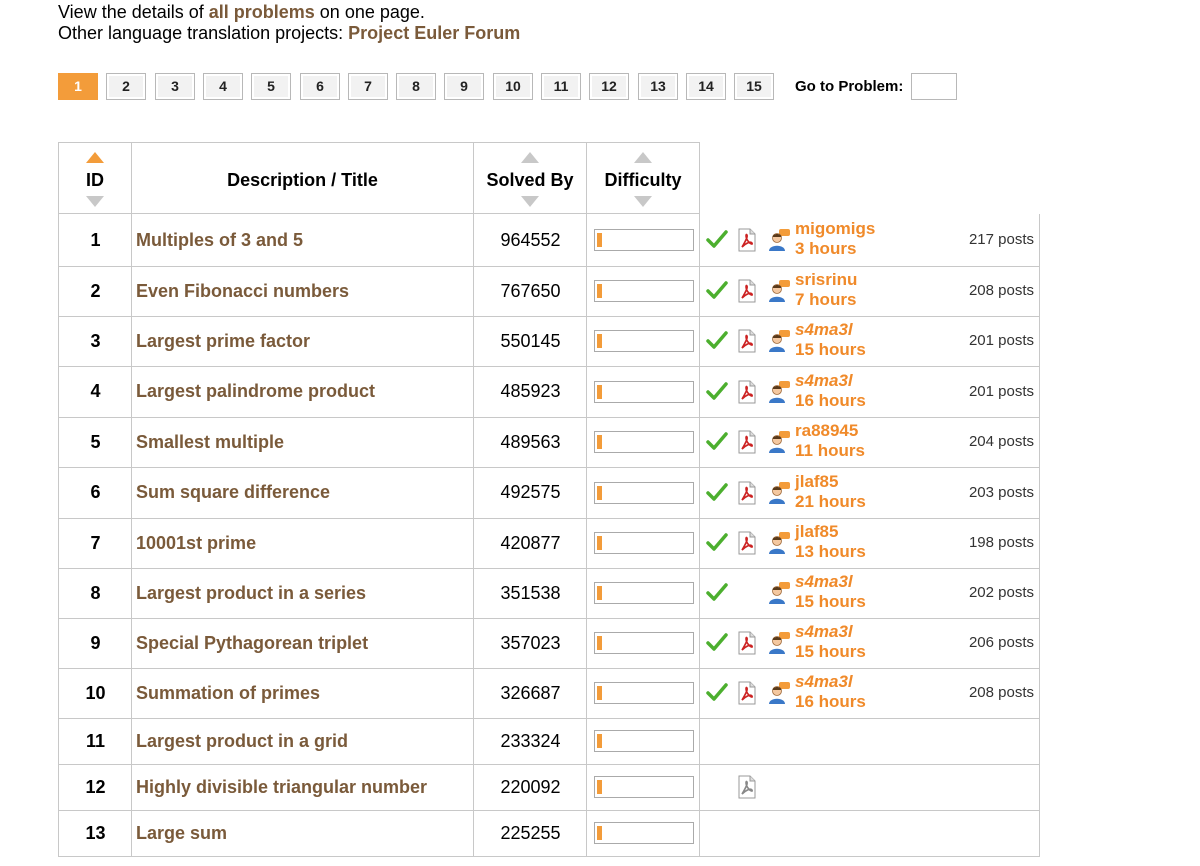 The image size is (1200, 866). Describe the element at coordinates (302, 741) in the screenshot. I see `problem-title-link: Largest product in a grid` at that location.